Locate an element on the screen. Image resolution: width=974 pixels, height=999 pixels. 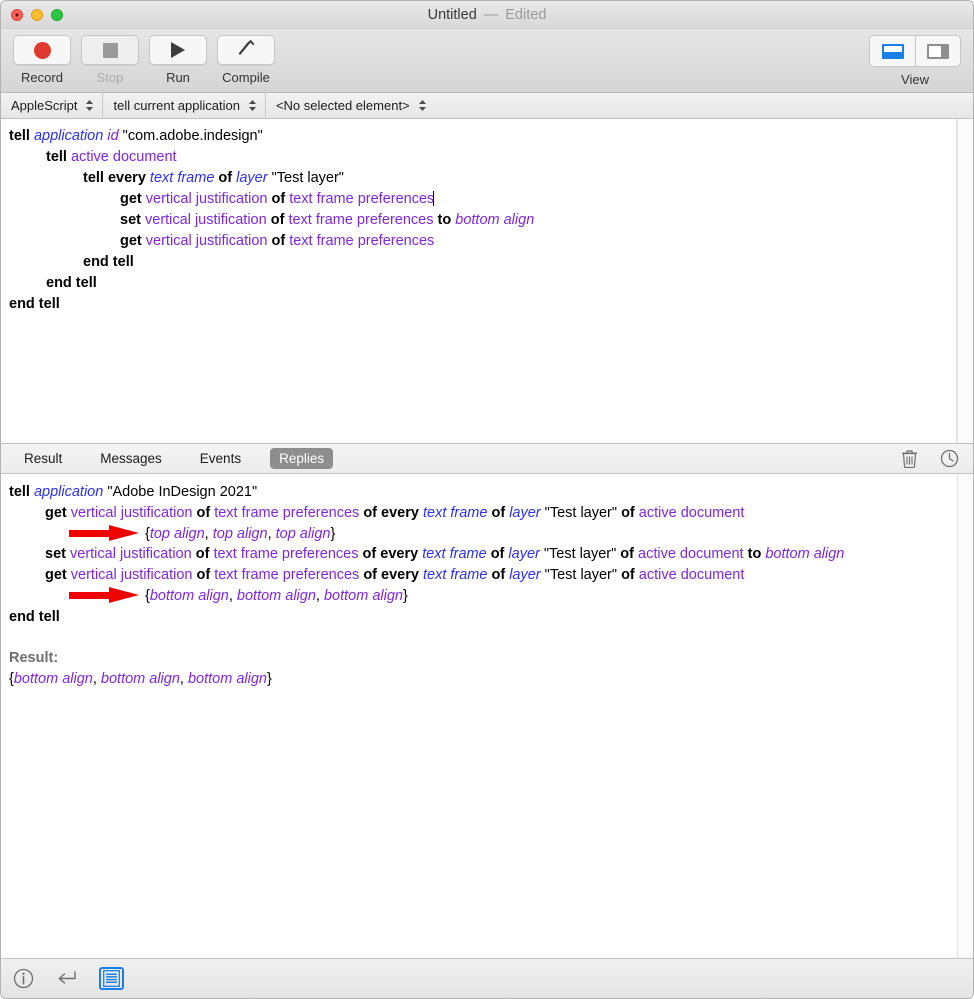
language-popup-label: AppleScript is located at coordinates (44, 105).